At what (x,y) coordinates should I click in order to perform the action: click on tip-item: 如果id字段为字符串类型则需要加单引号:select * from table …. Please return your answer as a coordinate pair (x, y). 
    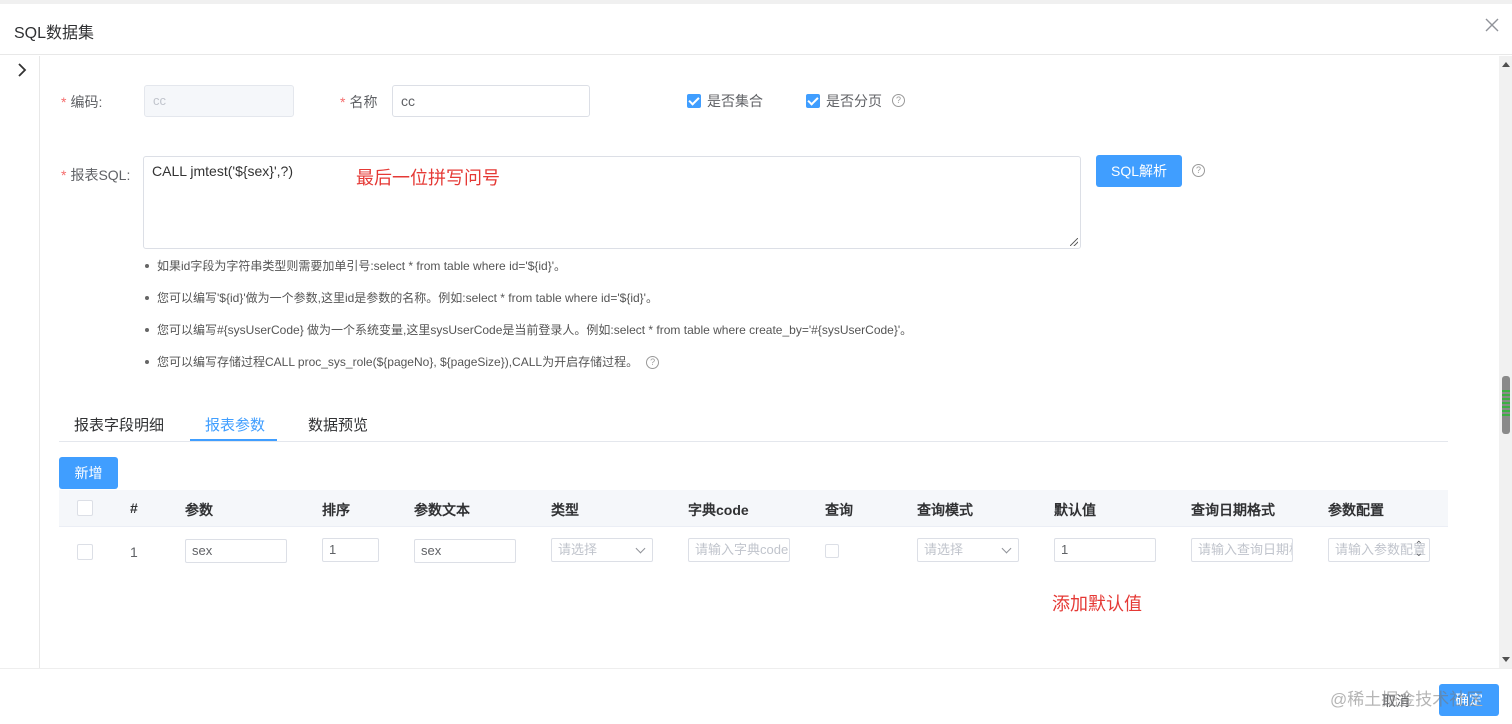
    Looking at the image, I should click on (595, 276).